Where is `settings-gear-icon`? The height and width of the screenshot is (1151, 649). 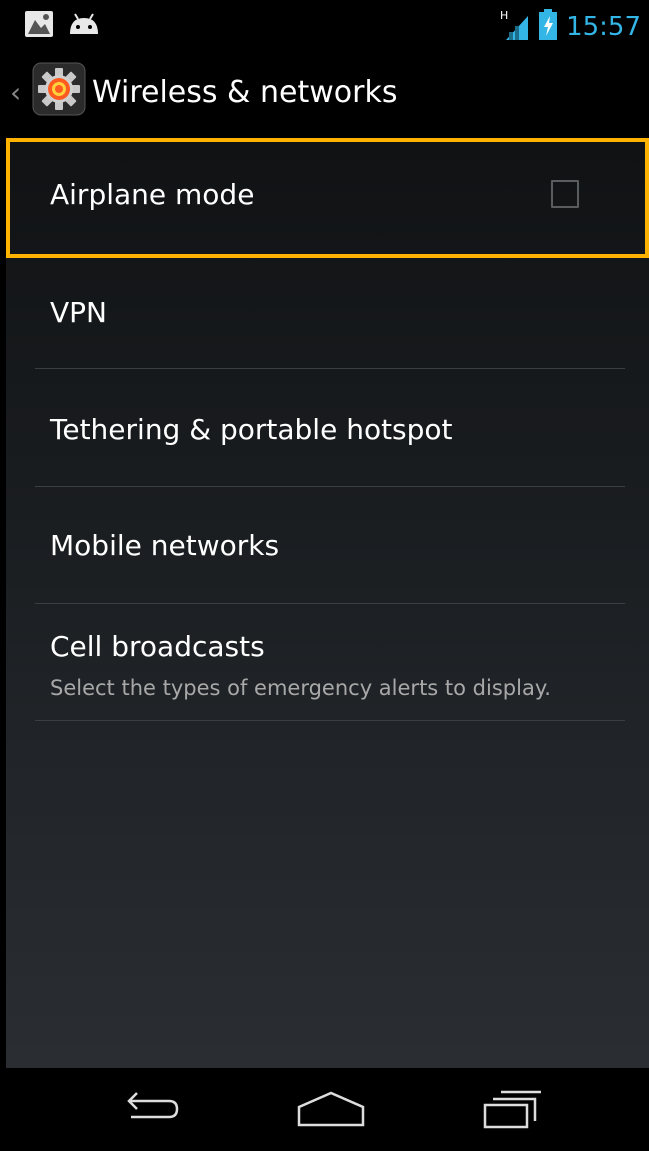
settings-gear-icon is located at coordinates (59, 89).